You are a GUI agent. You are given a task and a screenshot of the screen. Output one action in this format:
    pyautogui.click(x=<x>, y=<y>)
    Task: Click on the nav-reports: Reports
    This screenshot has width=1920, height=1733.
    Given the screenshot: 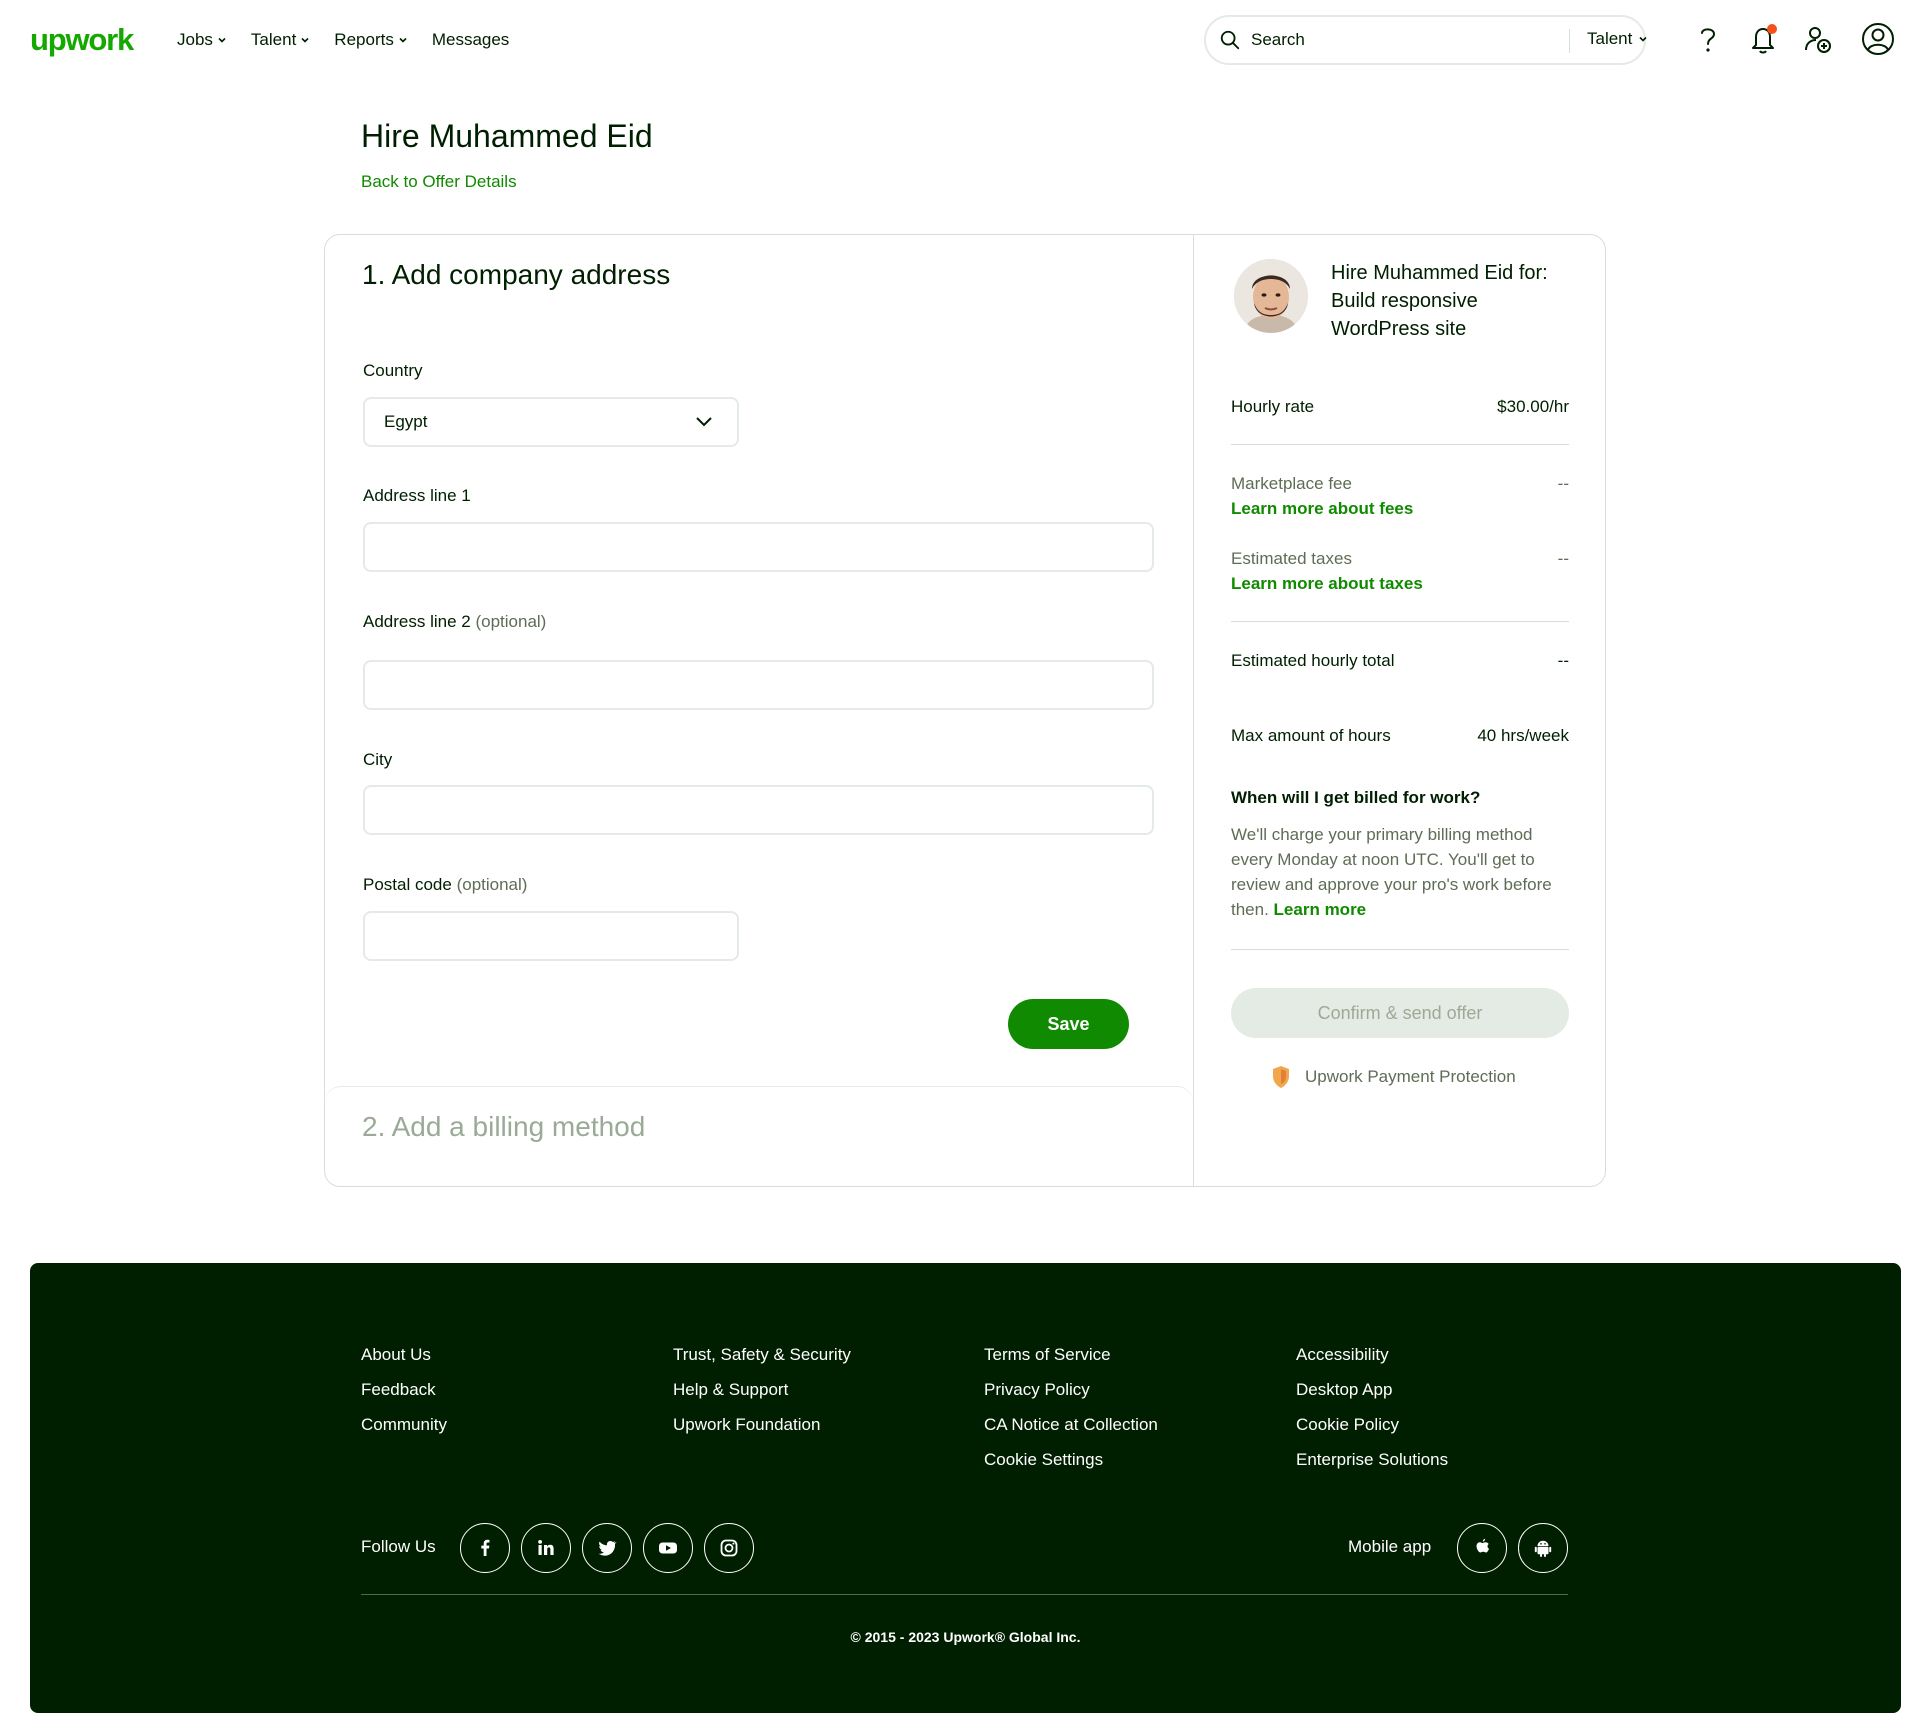 What is the action you would take?
    pyautogui.click(x=371, y=40)
    